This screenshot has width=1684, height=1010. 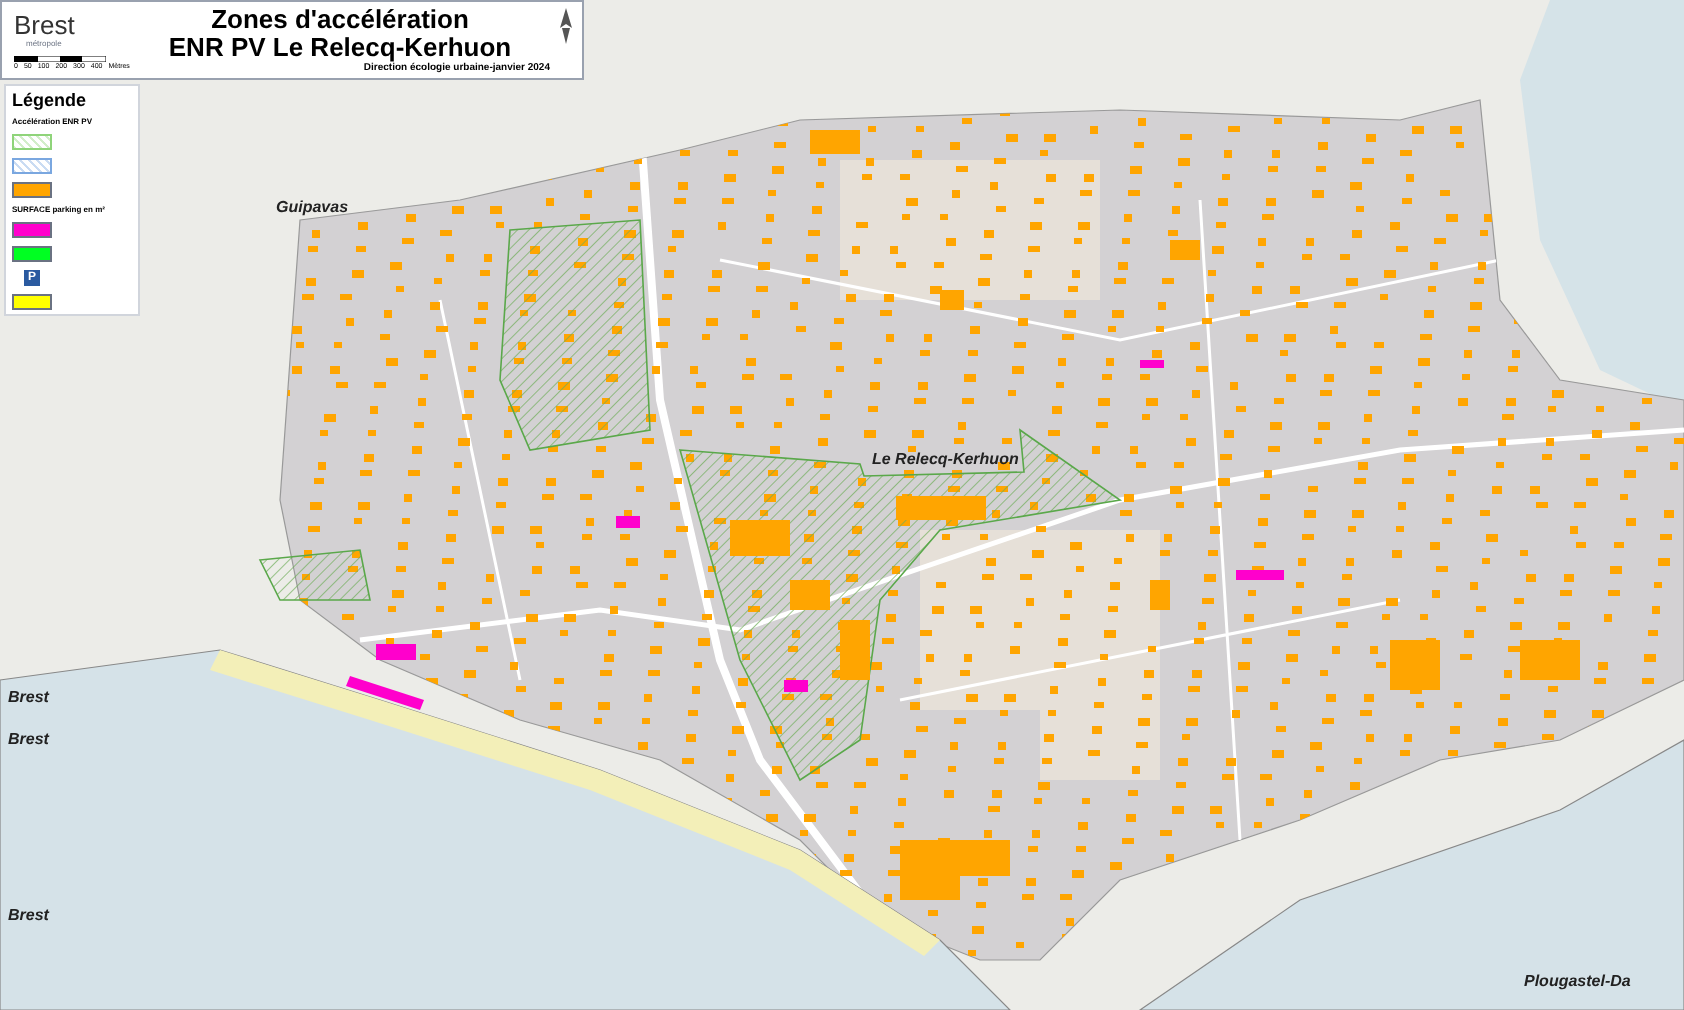 I want to click on place-label: Guipavas, so click(x=312, y=208).